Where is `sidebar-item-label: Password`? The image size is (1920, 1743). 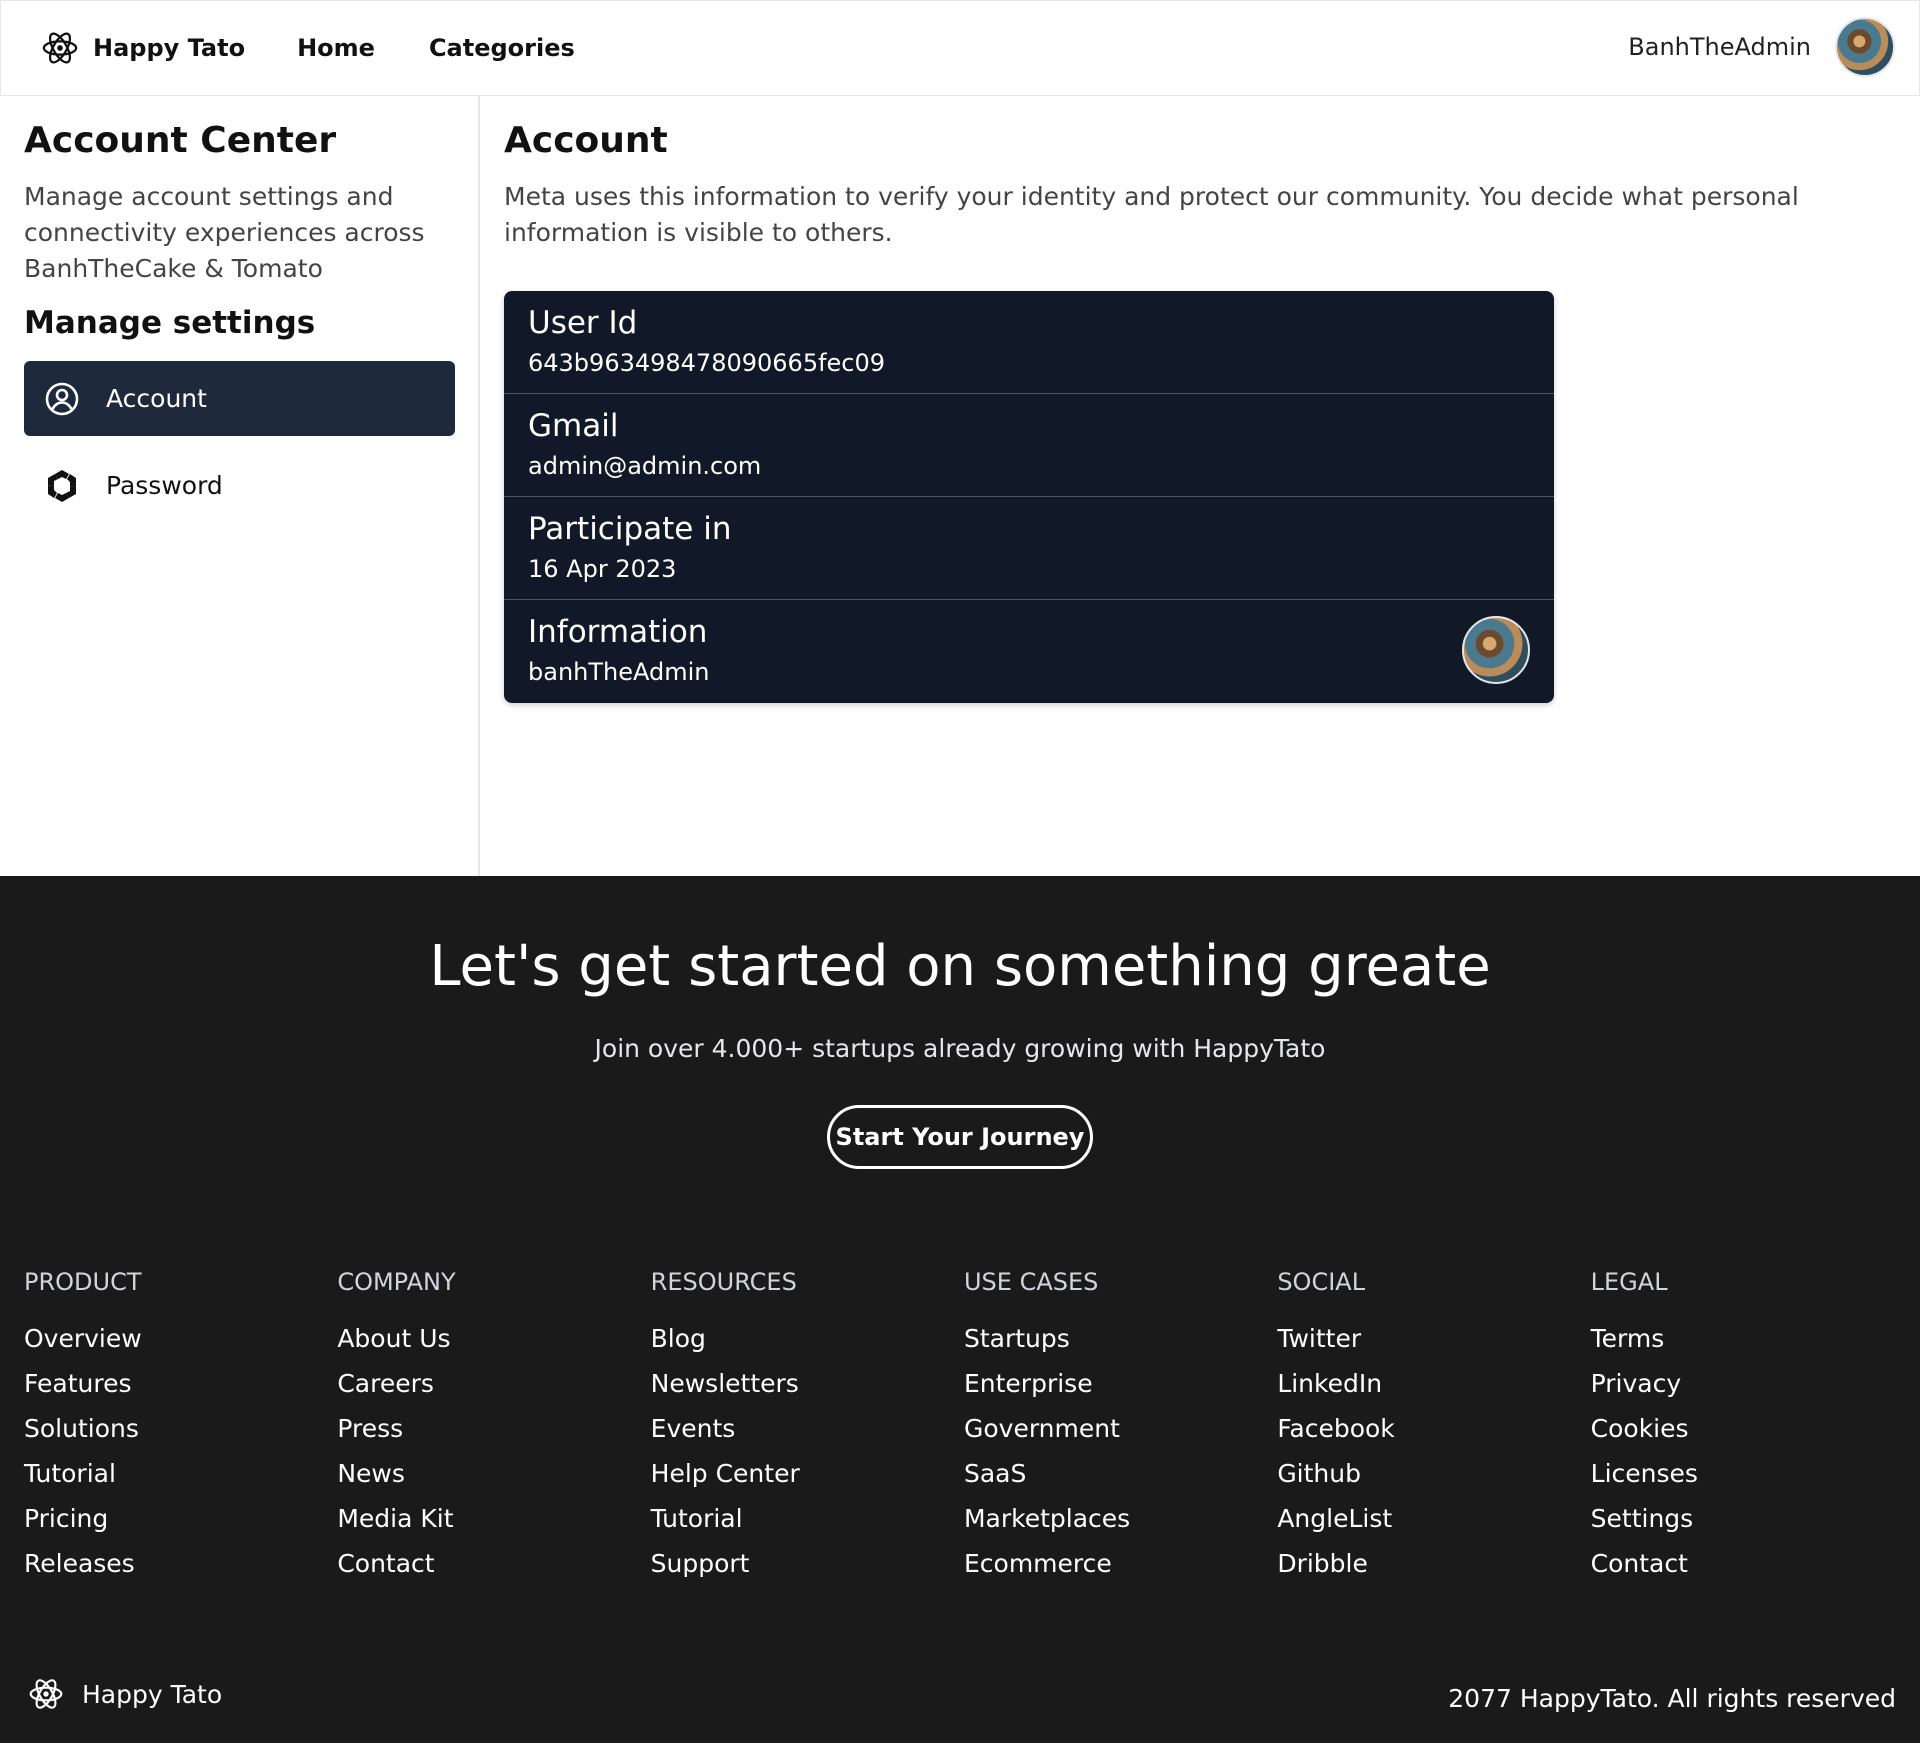 sidebar-item-label: Password is located at coordinates (164, 485).